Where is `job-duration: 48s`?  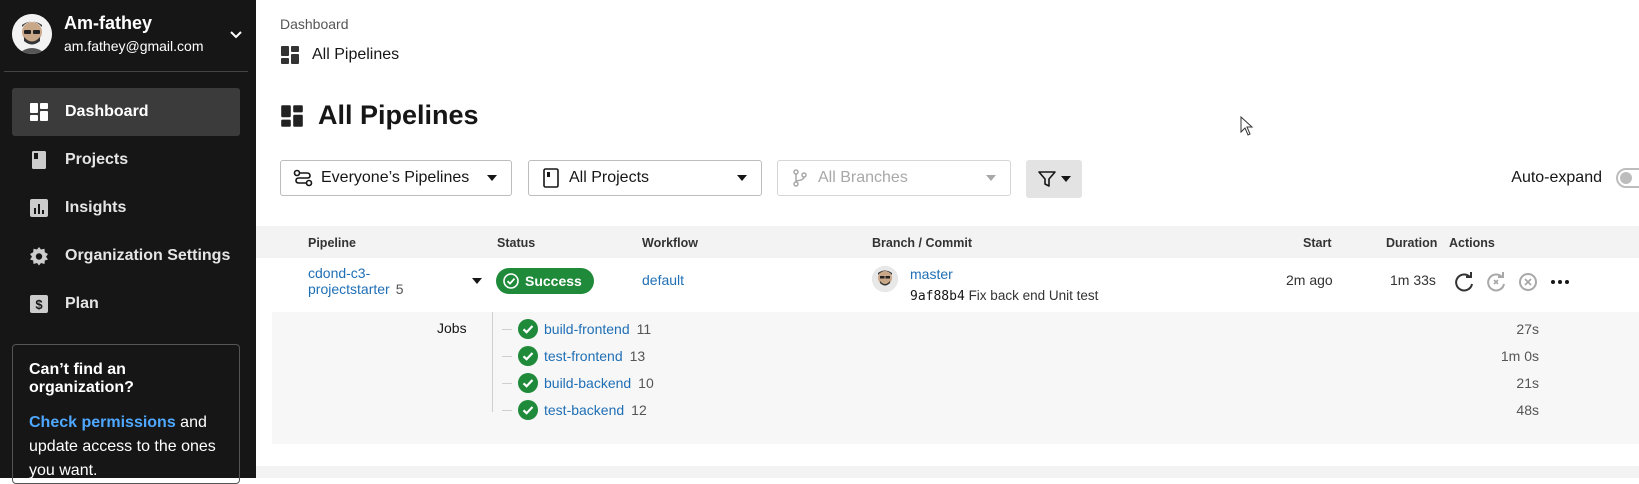
job-duration: 48s is located at coordinates (1527, 410).